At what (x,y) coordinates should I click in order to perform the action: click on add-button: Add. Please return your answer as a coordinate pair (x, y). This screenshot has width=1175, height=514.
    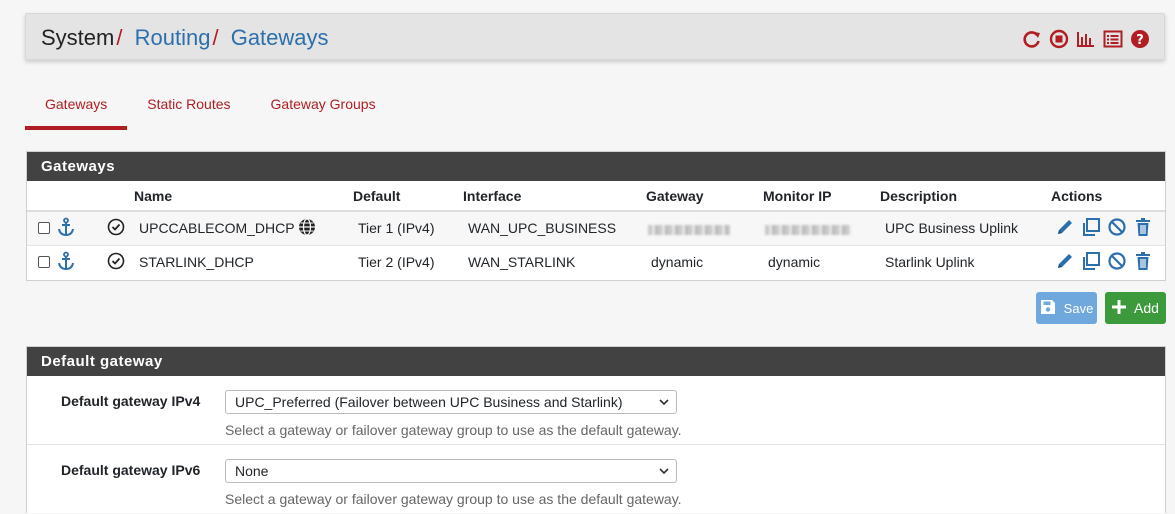
    Looking at the image, I should click on (1135, 308).